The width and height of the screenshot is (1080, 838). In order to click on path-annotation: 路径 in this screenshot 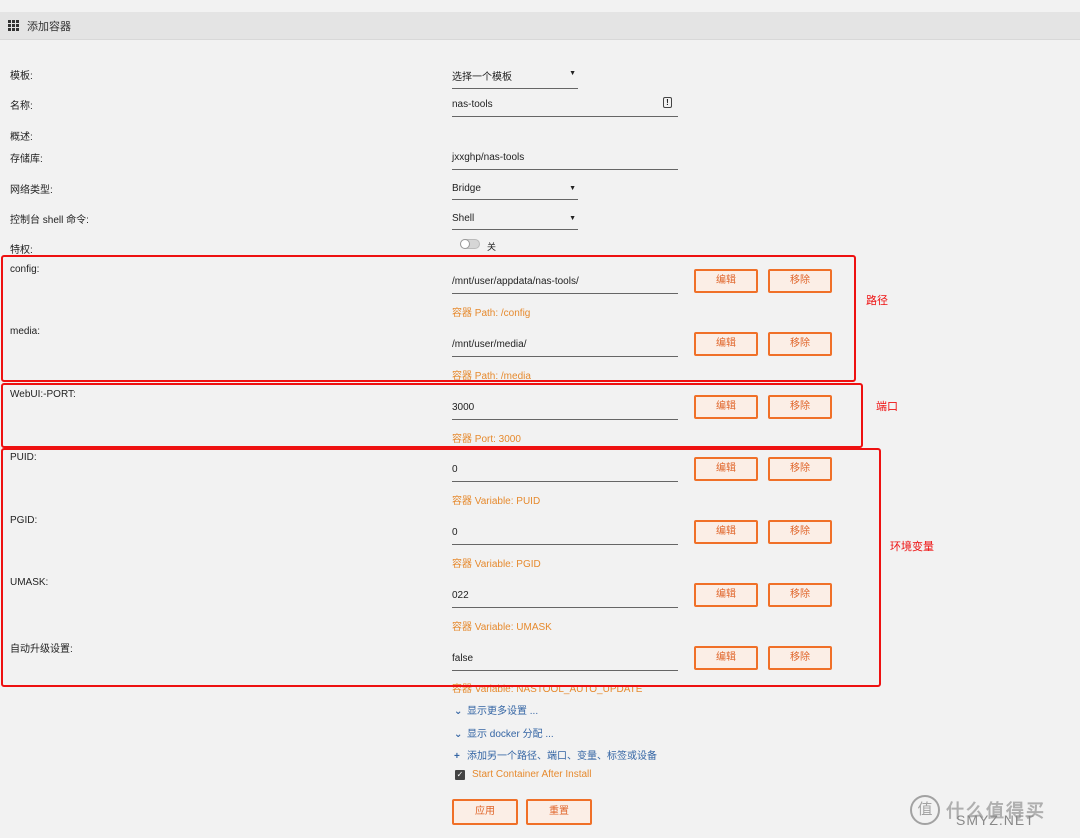, I will do `click(877, 301)`.